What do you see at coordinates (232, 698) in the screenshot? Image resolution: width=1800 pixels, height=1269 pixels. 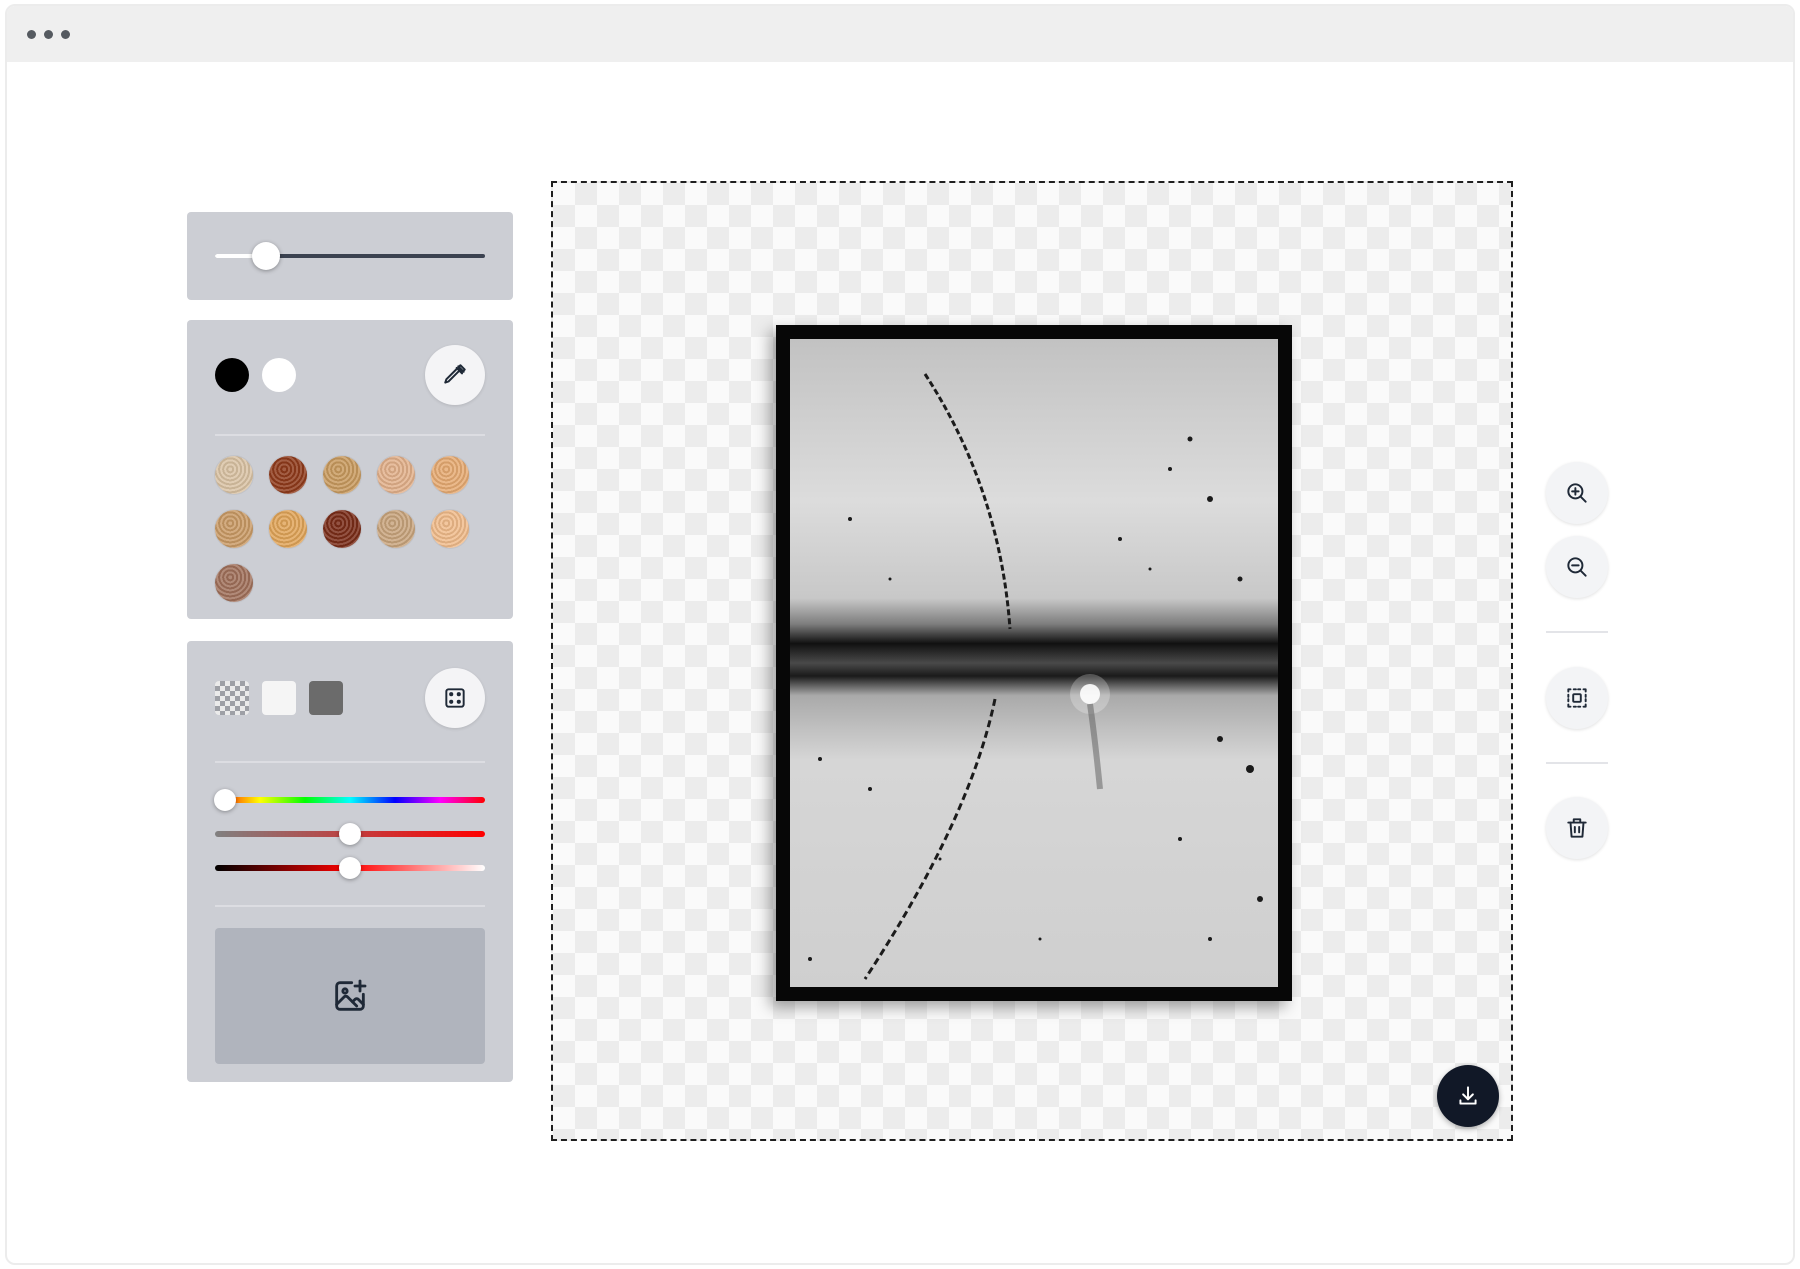 I see `background-transparent-option` at bounding box center [232, 698].